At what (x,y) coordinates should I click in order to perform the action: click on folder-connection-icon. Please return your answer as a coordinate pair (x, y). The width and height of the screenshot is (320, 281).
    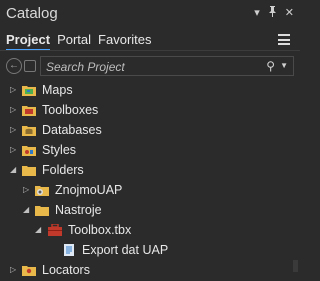
    Looking at the image, I should click on (42, 191).